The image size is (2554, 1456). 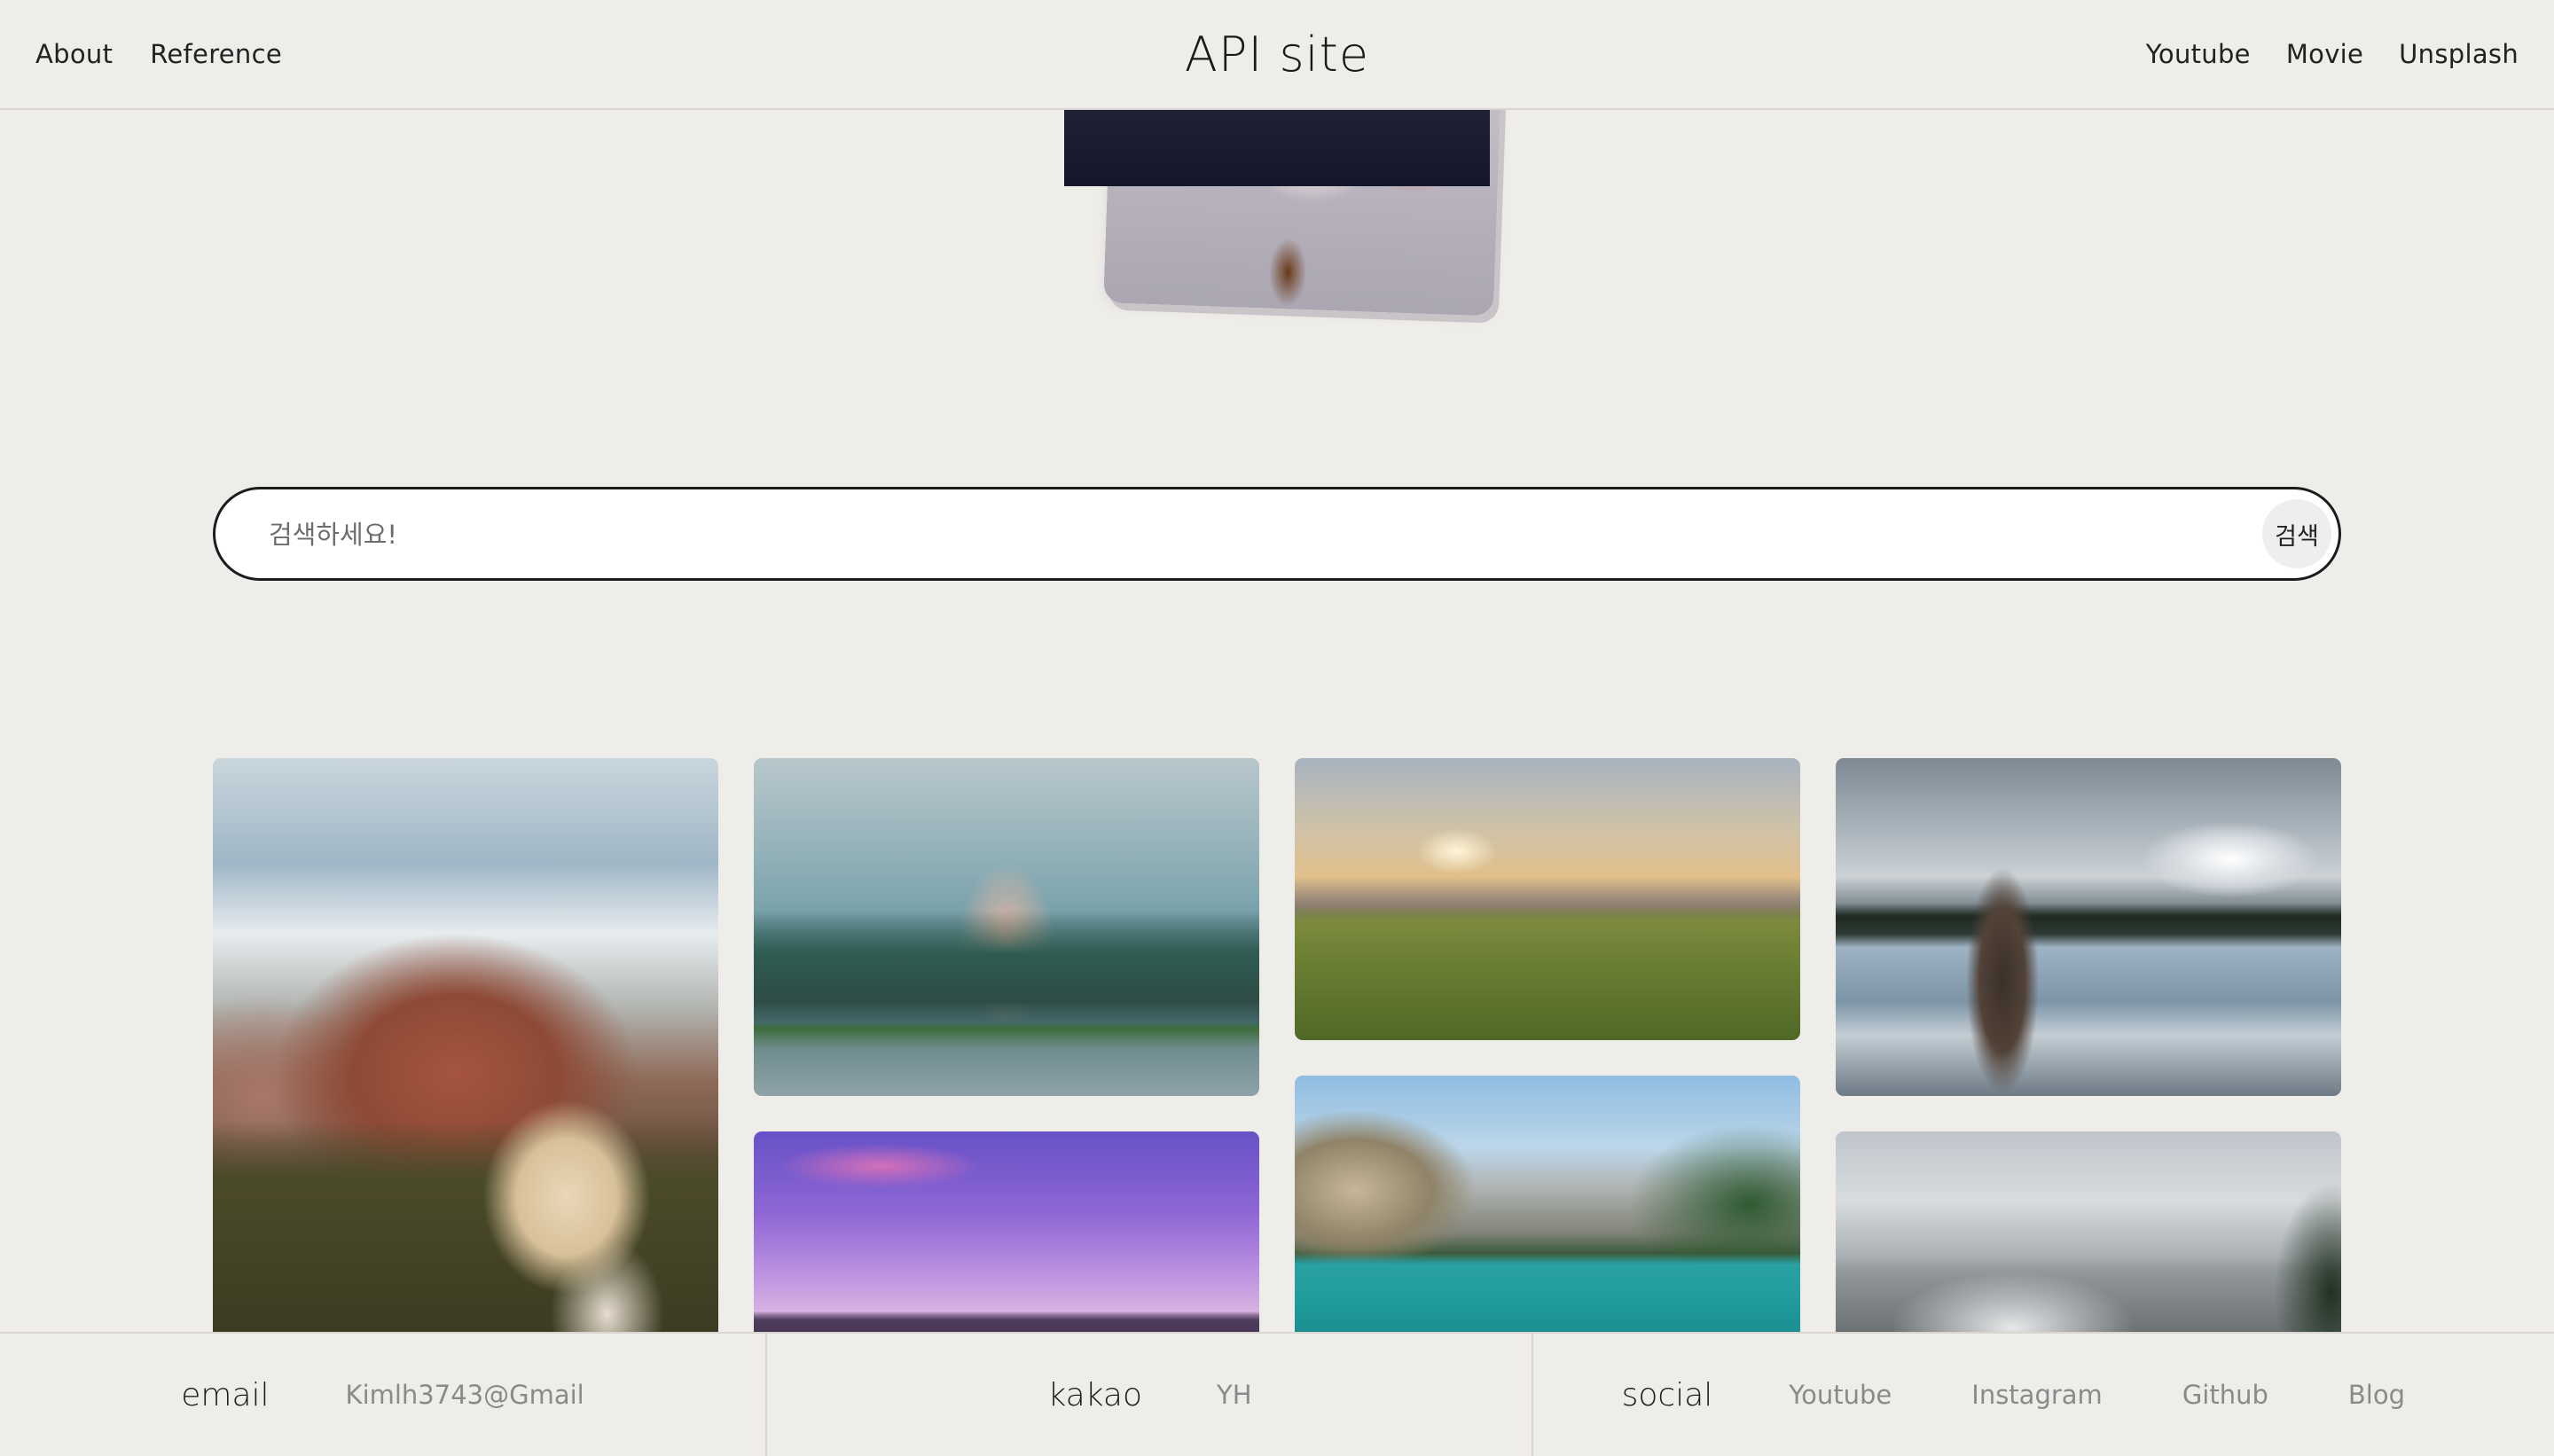 What do you see at coordinates (1547, 899) in the screenshot?
I see `photo-meadow-sunset` at bounding box center [1547, 899].